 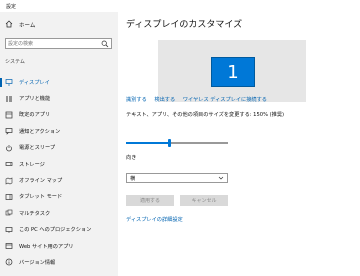 What do you see at coordinates (131, 158) in the screenshot?
I see `orientation-label: 向き` at bounding box center [131, 158].